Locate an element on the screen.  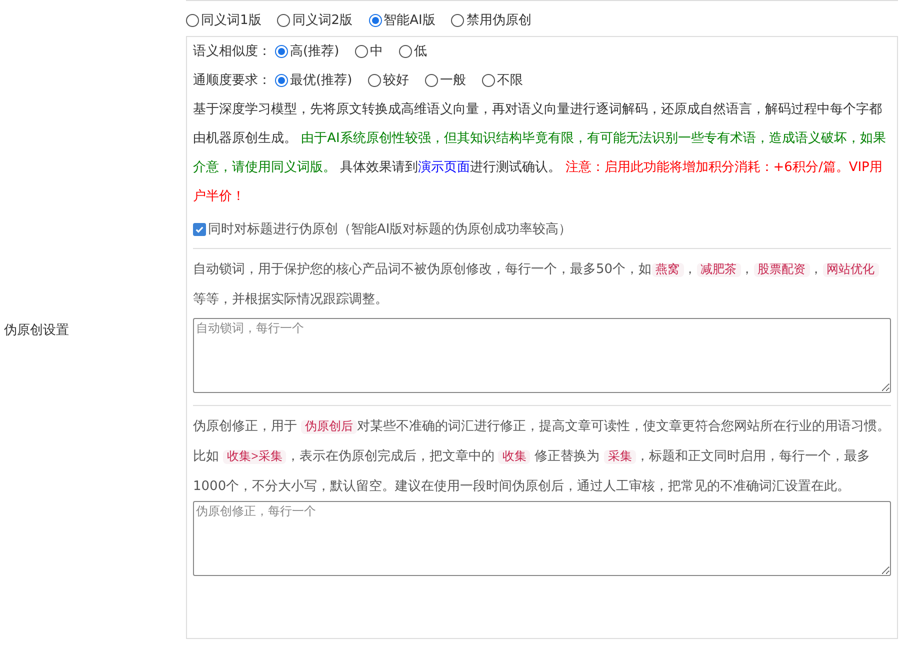
radio-option: 禁用伪原创 is located at coordinates (491, 20).